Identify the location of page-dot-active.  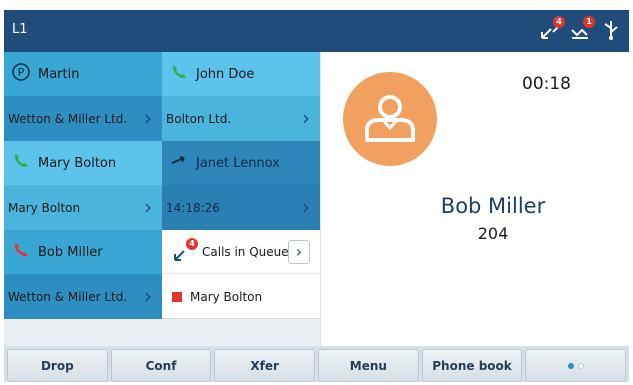
(570, 365).